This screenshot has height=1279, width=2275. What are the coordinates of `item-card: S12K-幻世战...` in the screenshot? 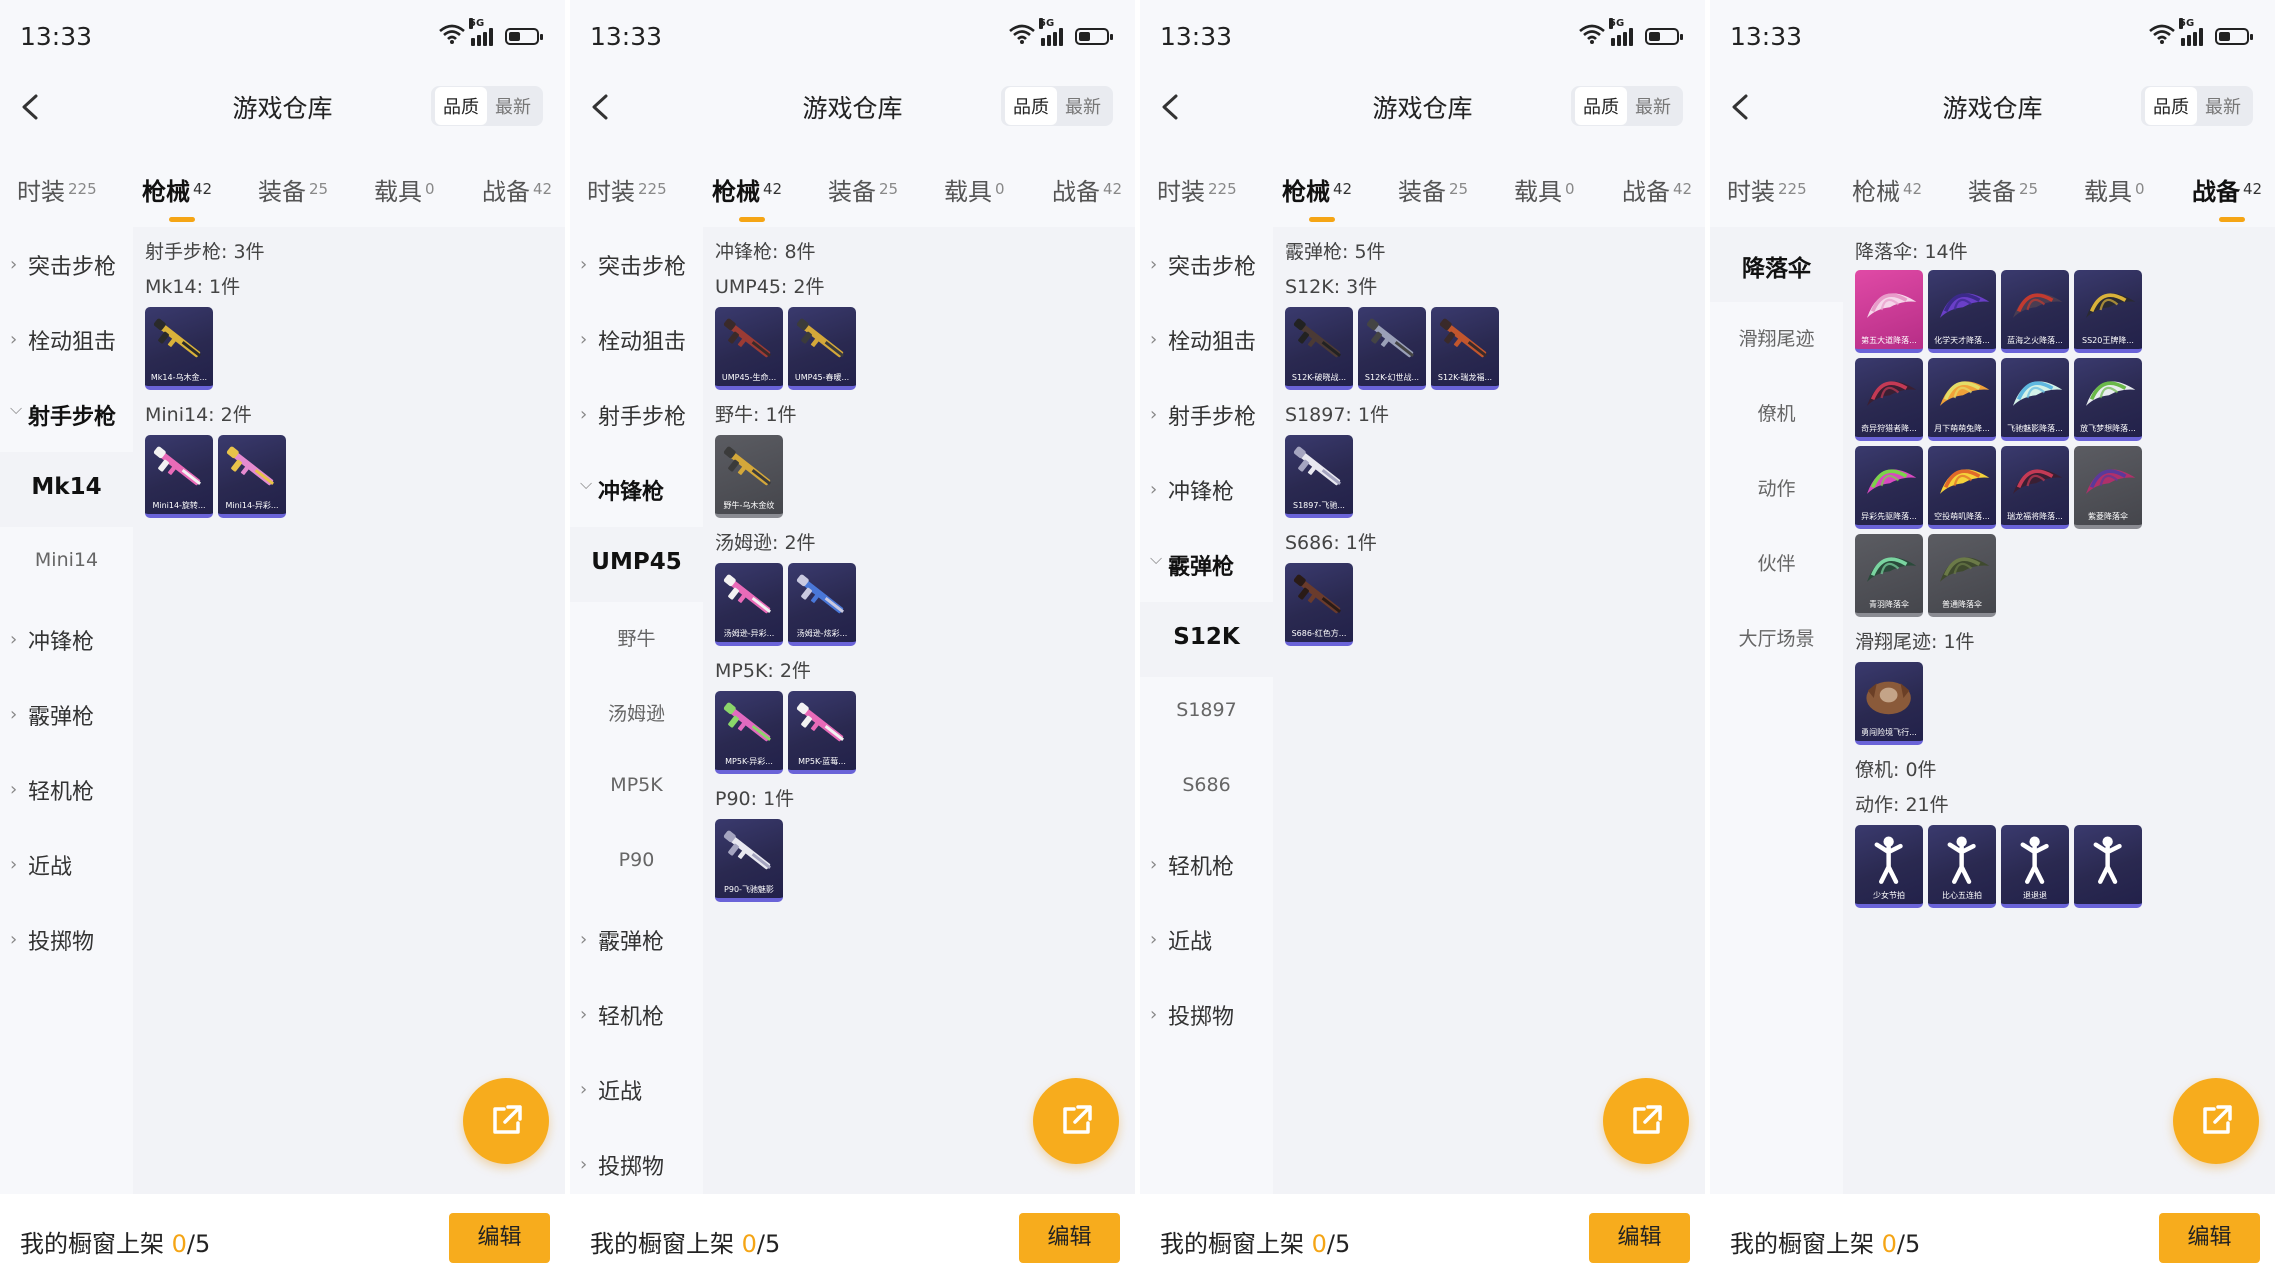 It's located at (1392, 348).